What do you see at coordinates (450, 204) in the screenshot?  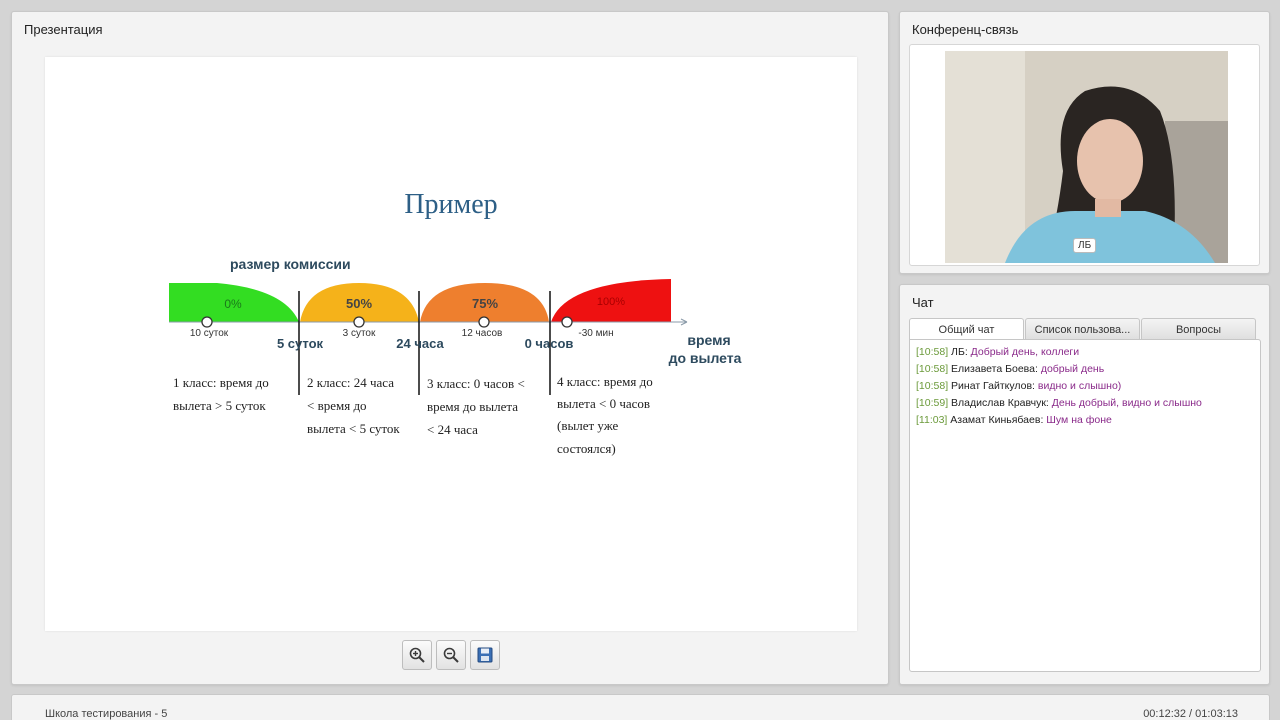 I see `slide-heading: Пример` at bounding box center [450, 204].